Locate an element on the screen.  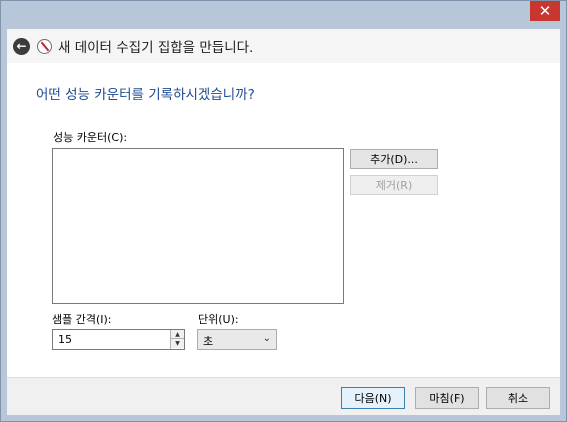
next-button: 다음(N) is located at coordinates (373, 398).